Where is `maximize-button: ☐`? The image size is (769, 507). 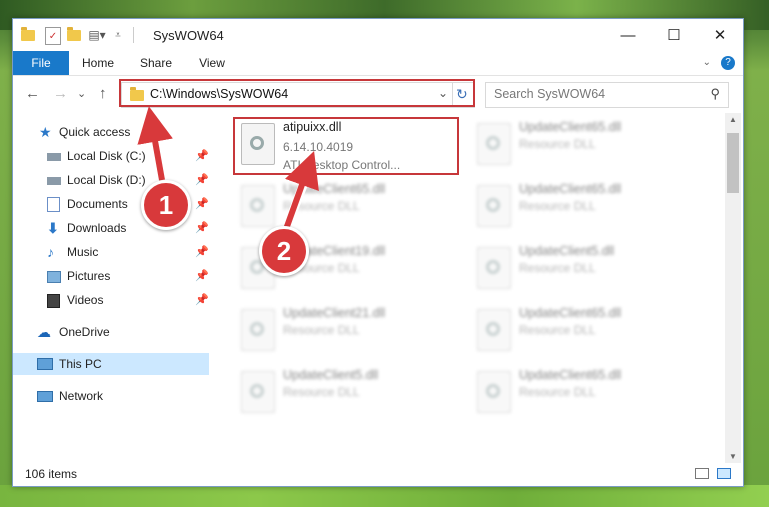
maximize-button: ☐ is located at coordinates (674, 35).